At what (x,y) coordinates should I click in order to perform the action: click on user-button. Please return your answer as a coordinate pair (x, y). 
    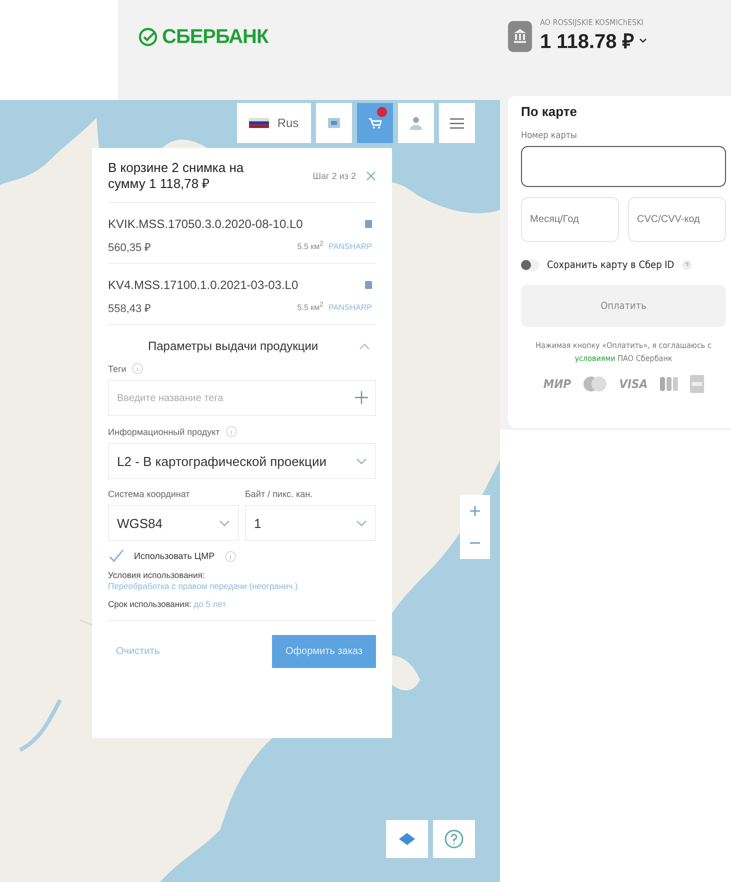
    Looking at the image, I should click on (416, 123).